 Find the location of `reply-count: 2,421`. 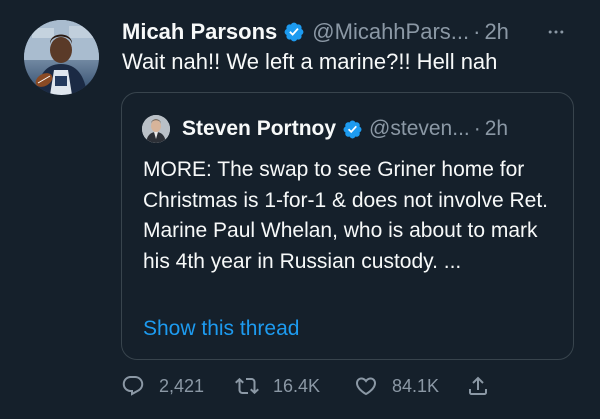

reply-count: 2,421 is located at coordinates (182, 385).